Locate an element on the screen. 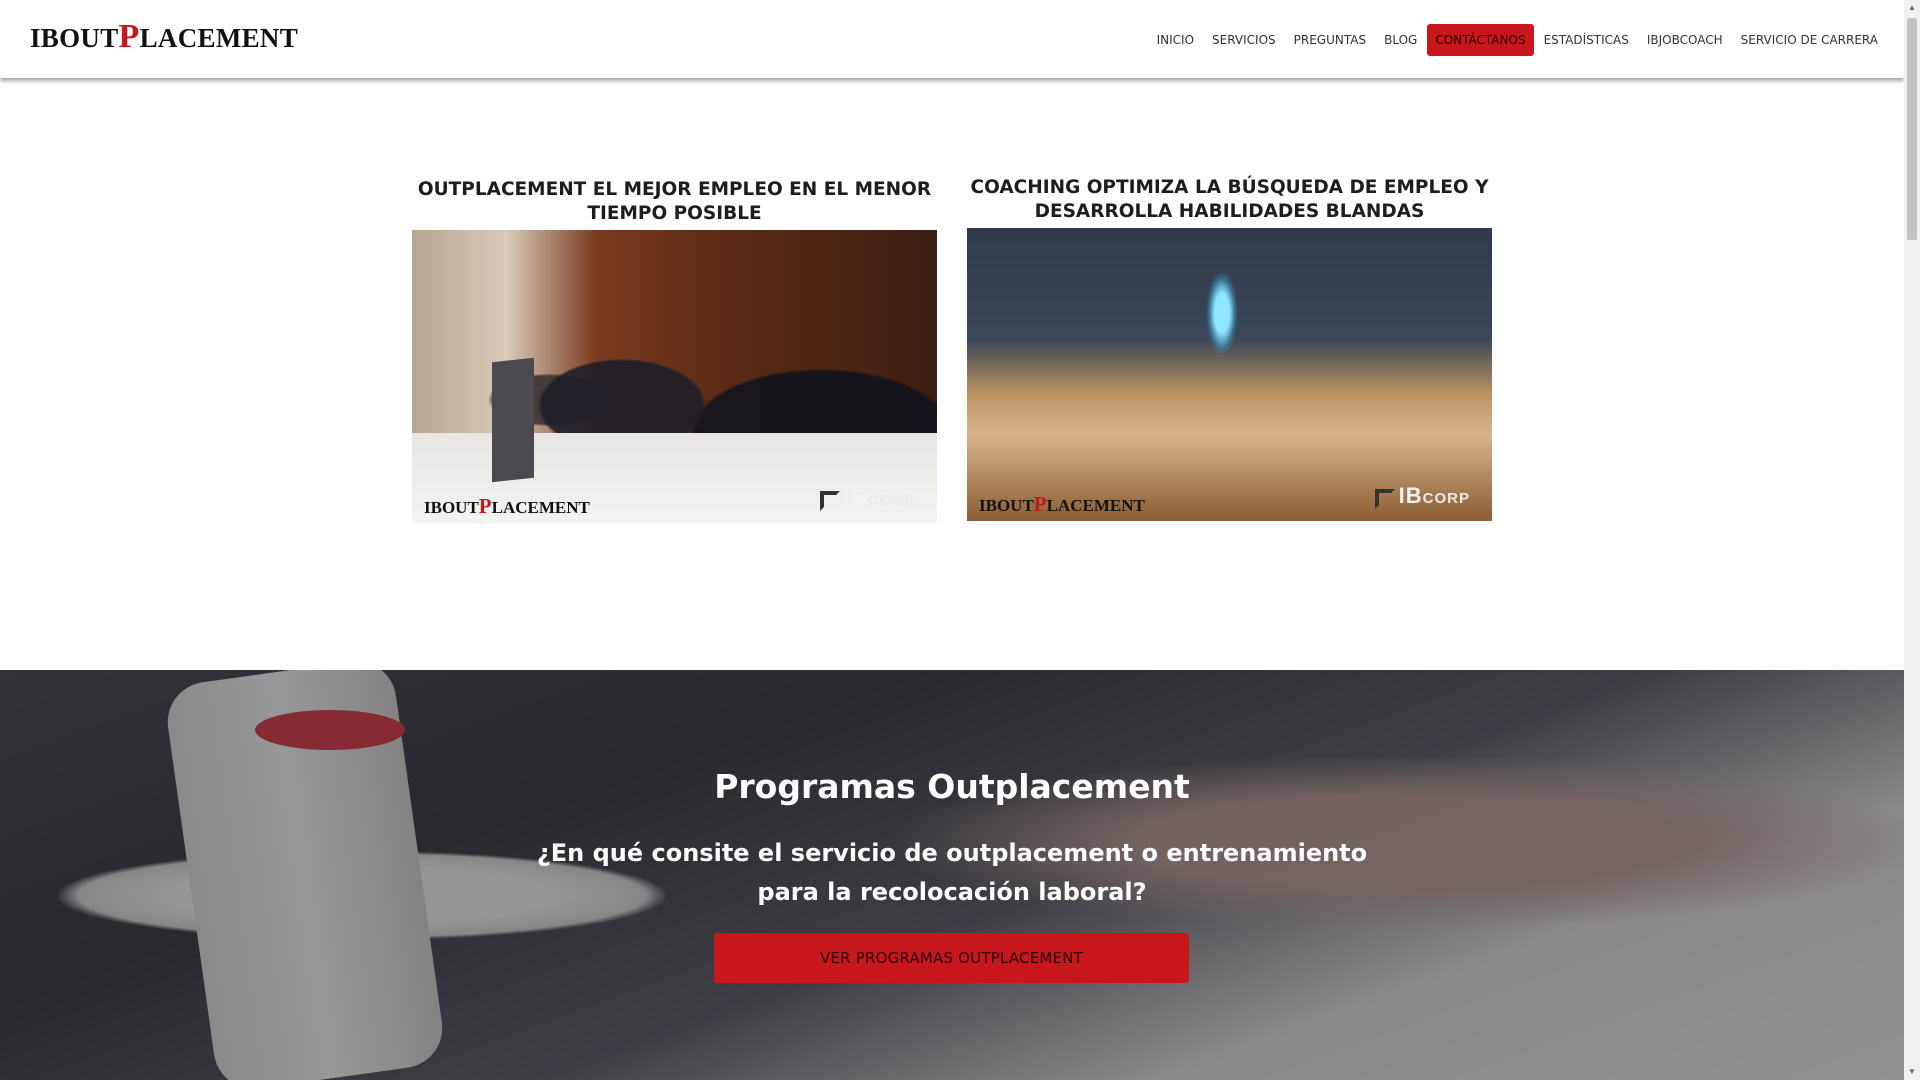 The height and width of the screenshot is (1080, 1920). card-image-office-meeting: IBOUTPLACEMENT IBCORP is located at coordinates (674, 376).